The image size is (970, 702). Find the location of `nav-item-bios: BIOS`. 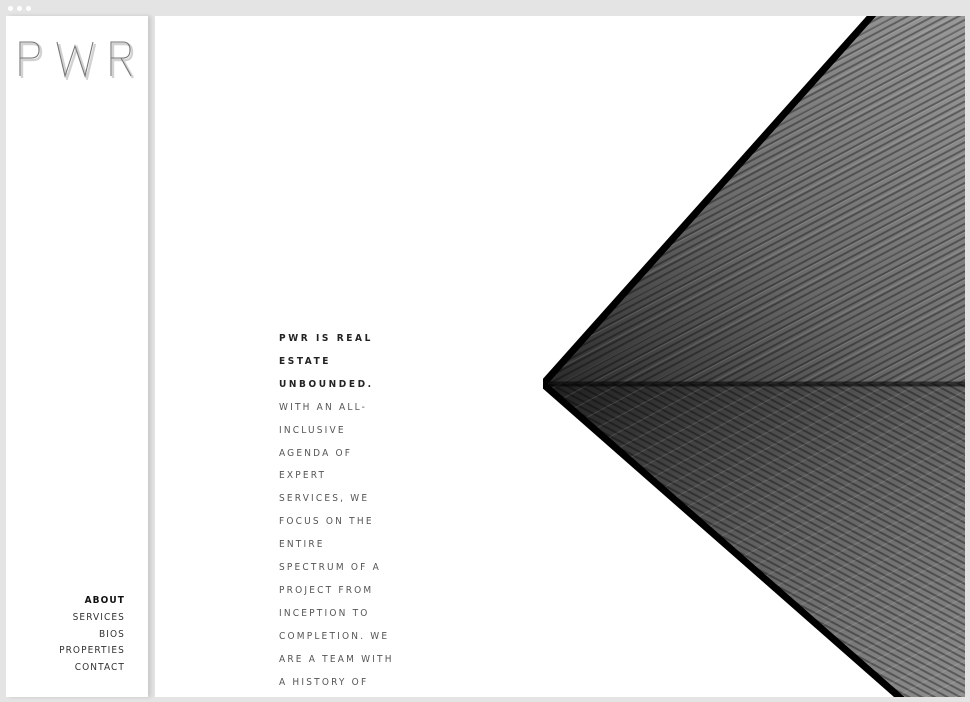

nav-item-bios: BIOS is located at coordinates (92, 635).